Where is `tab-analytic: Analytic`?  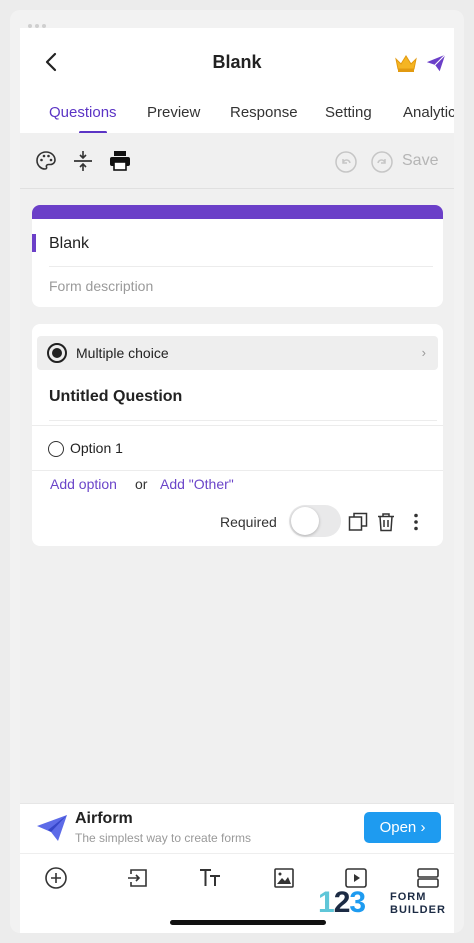
tab-analytic: Analytic is located at coordinates (428, 112).